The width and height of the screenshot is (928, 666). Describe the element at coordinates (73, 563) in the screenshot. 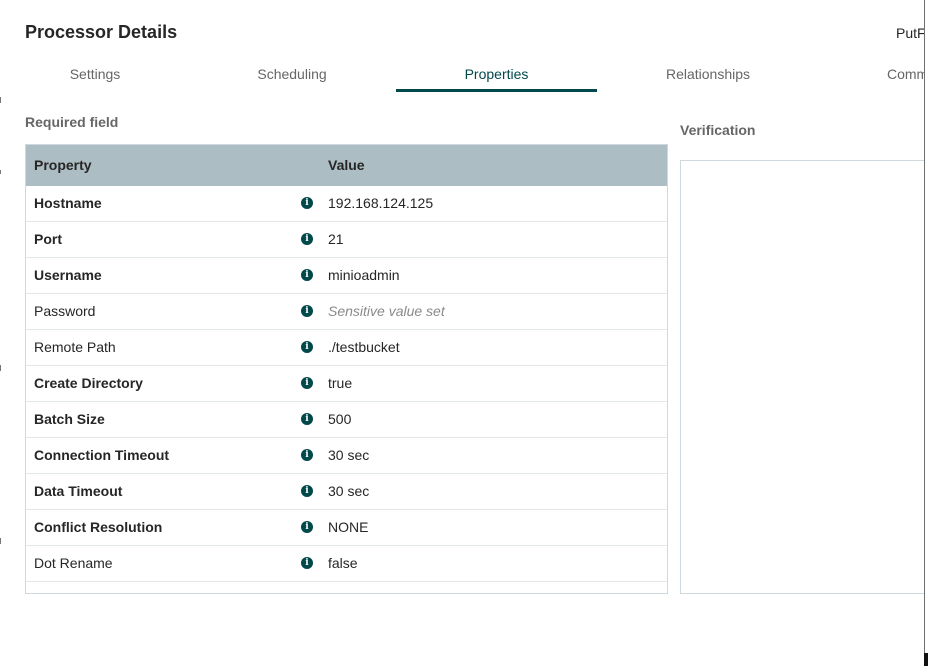

I see `property-name: Dot Rename` at that location.